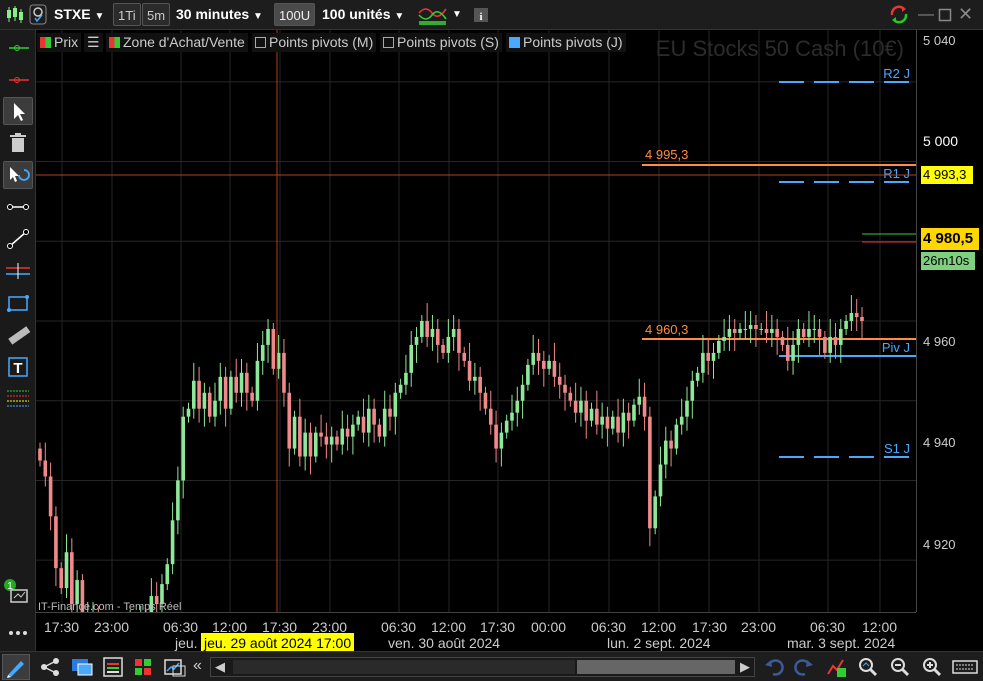  Describe the element at coordinates (932, 668) in the screenshot. I see `zoom-in-icon` at that location.